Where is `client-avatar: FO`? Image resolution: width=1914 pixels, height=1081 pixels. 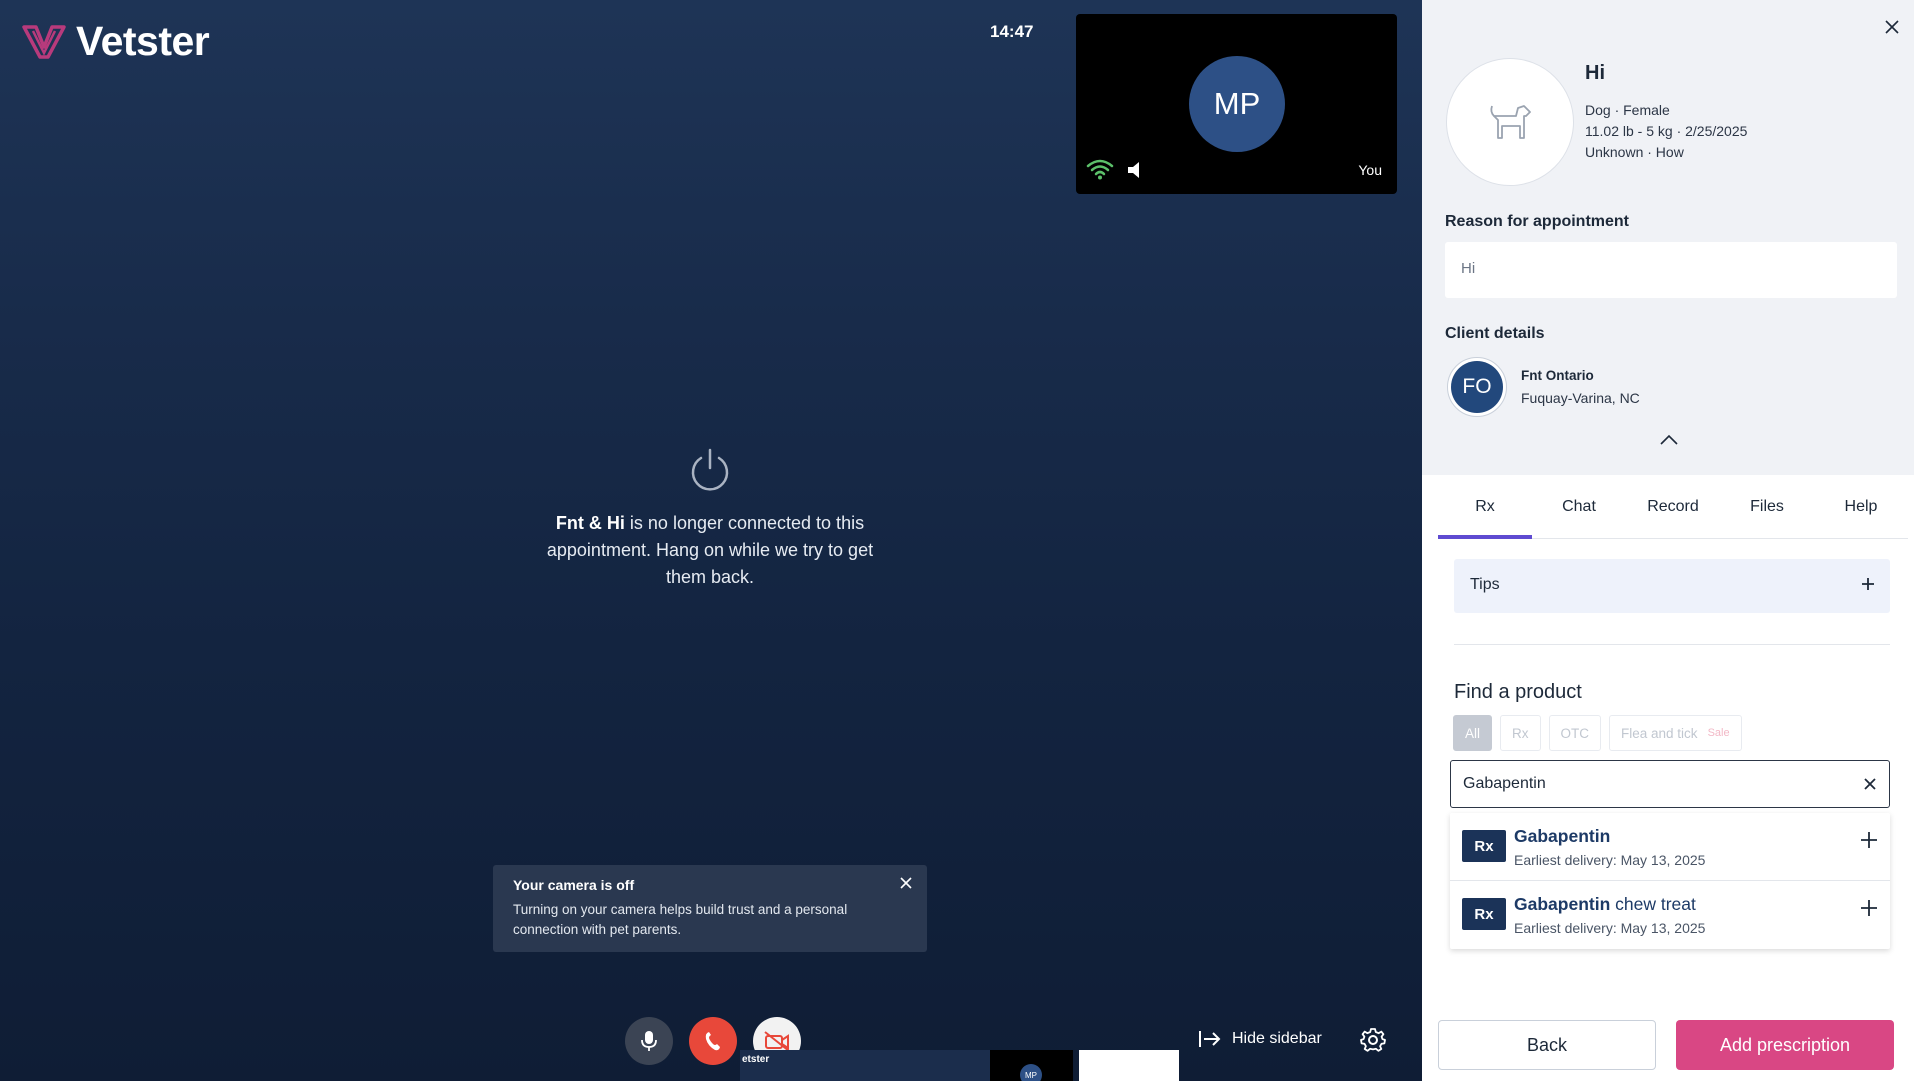
client-avatar: FO is located at coordinates (1477, 387).